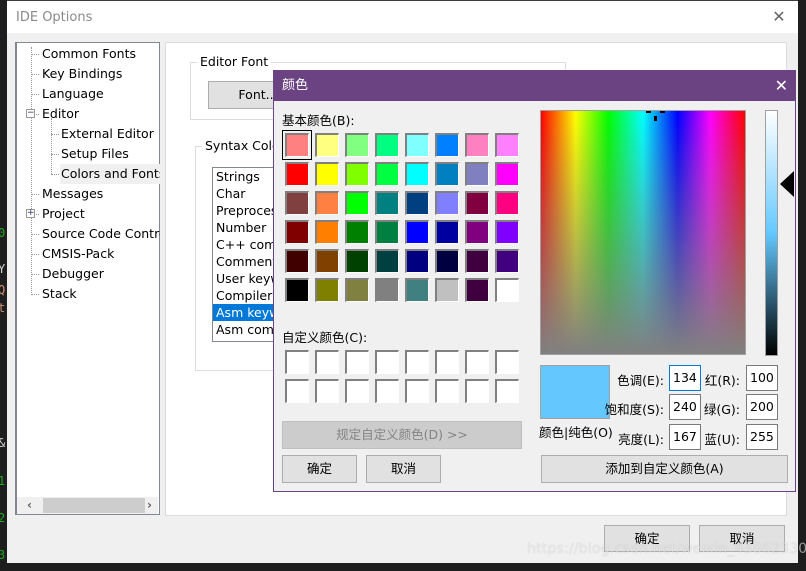  Describe the element at coordinates (762, 437) in the screenshot. I see `blue-input: 255` at that location.